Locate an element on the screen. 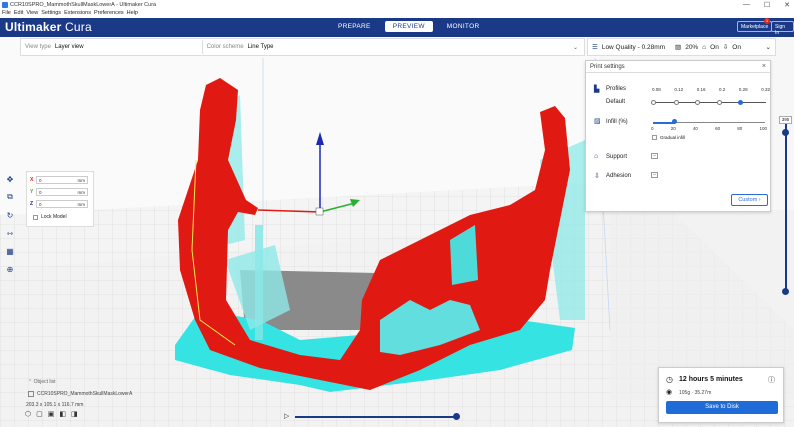 This screenshot has height=427, width=794. object-list-toggle: ⌃ Object list is located at coordinates (42, 382).